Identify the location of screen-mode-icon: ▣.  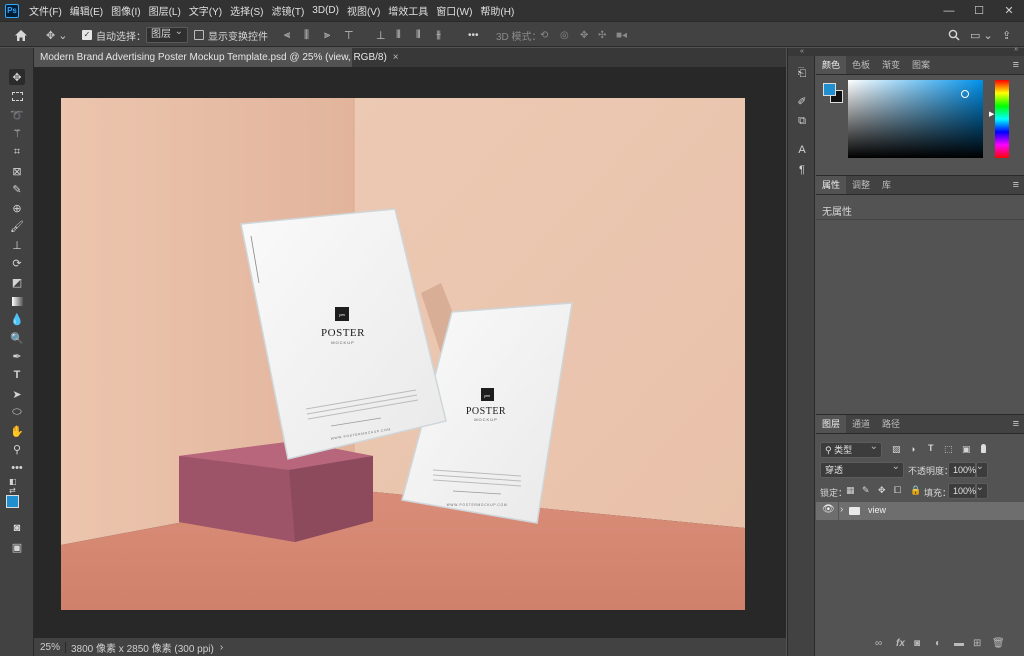
(17, 547).